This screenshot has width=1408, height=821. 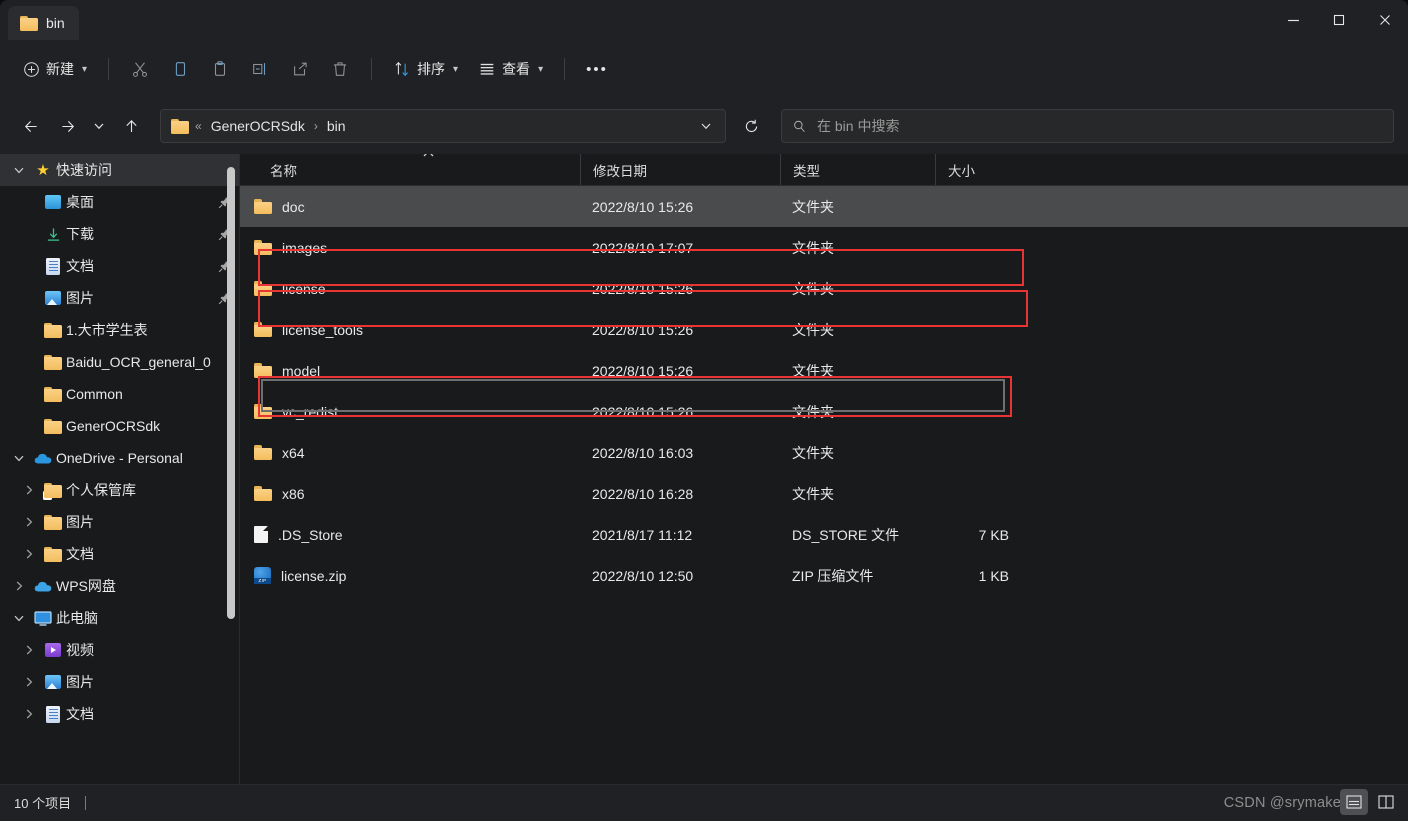 What do you see at coordinates (198, 126) in the screenshot?
I see `breadcrumb-overflow: «` at bounding box center [198, 126].